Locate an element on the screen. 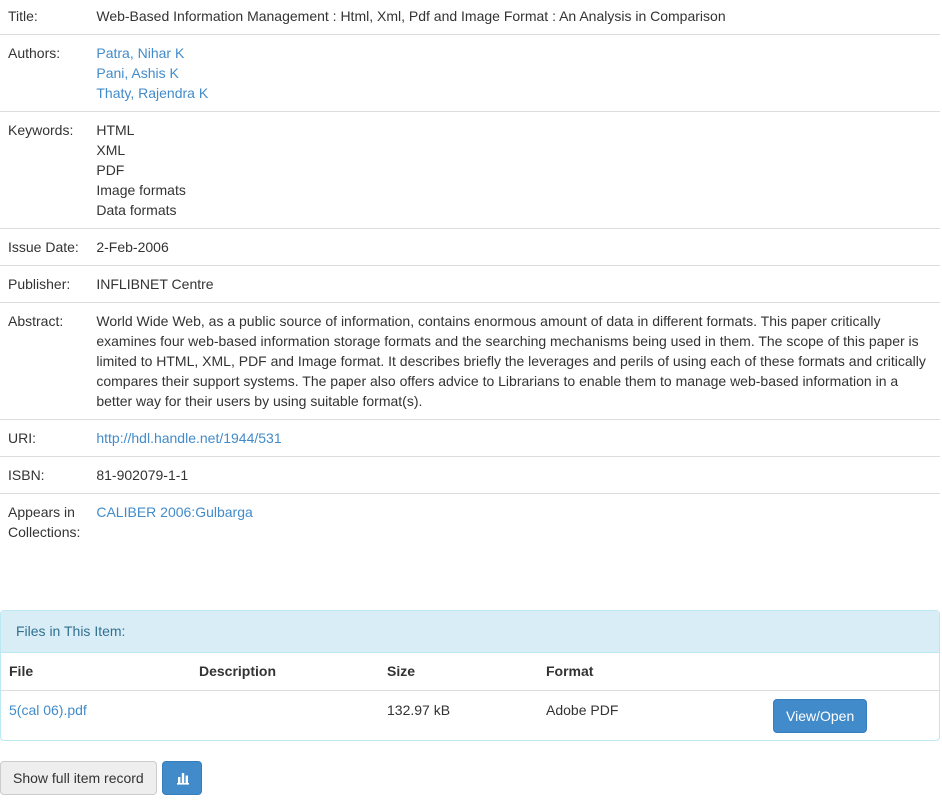  files-panel-heading: Files in This Item: is located at coordinates (470, 632).